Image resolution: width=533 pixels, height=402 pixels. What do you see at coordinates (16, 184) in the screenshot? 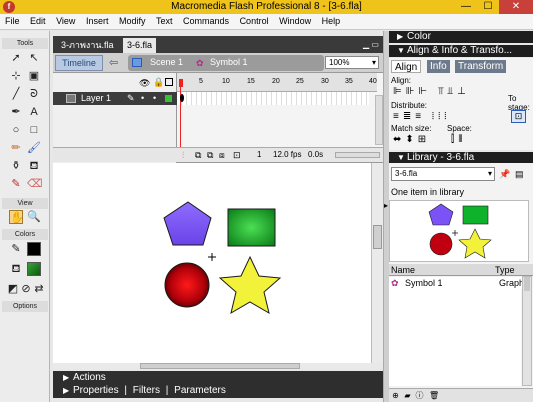
I see `eyedropper-icon: ✎` at bounding box center [16, 184].